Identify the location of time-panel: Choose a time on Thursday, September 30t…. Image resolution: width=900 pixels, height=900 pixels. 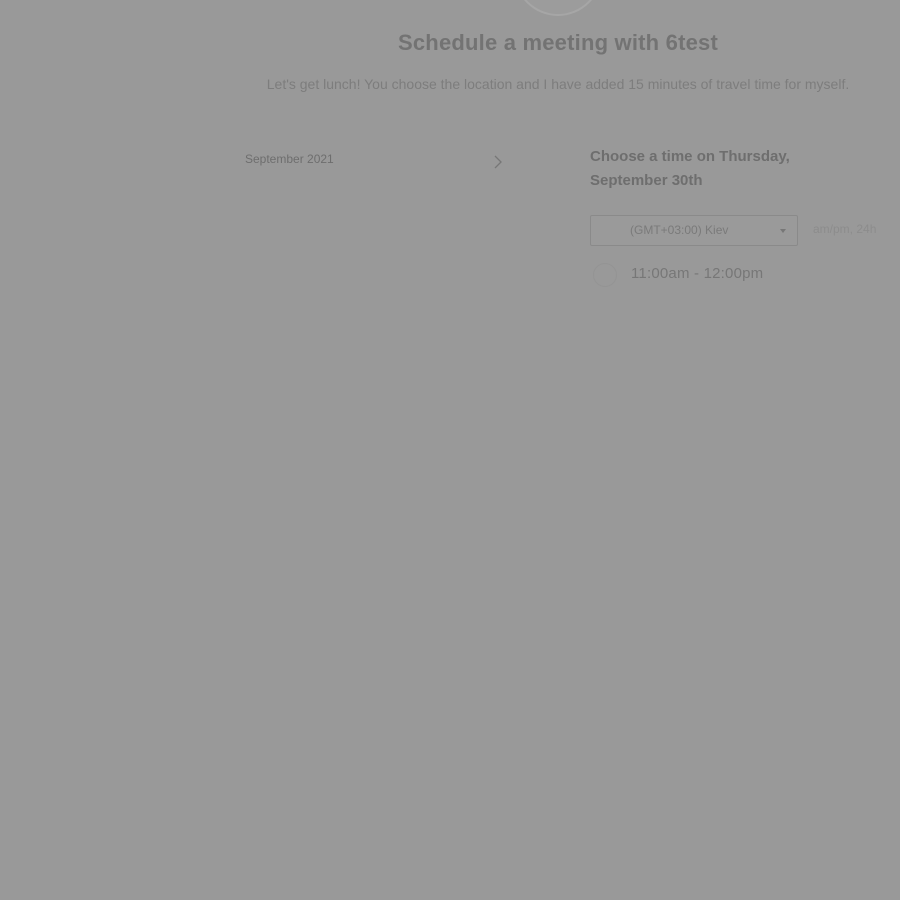
(740, 216).